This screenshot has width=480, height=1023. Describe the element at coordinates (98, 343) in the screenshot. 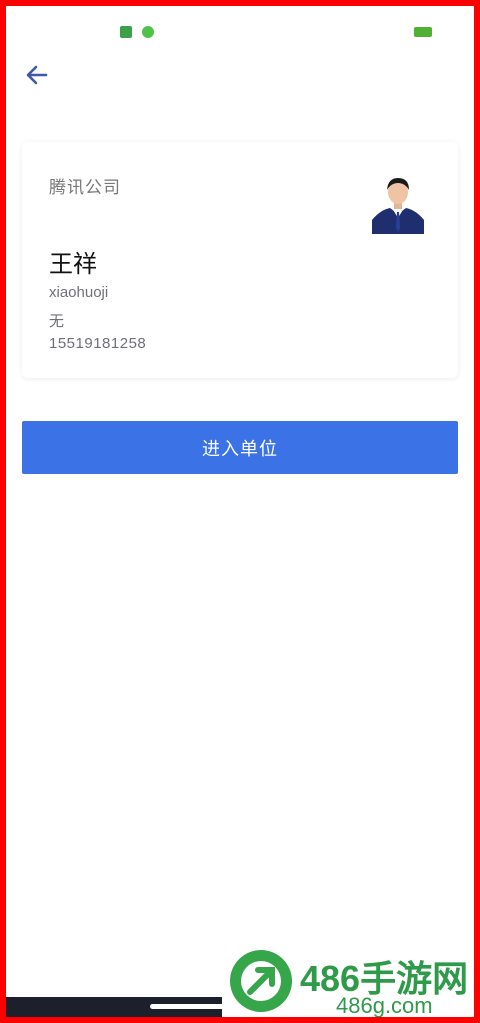

I see `phone-number: 15519181258` at that location.